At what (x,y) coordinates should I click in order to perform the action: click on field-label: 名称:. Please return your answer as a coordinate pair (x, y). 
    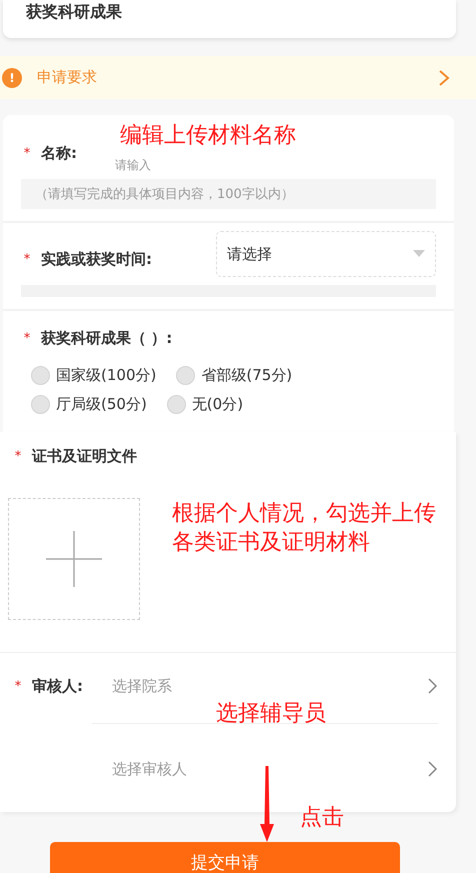
    Looking at the image, I should click on (59, 153).